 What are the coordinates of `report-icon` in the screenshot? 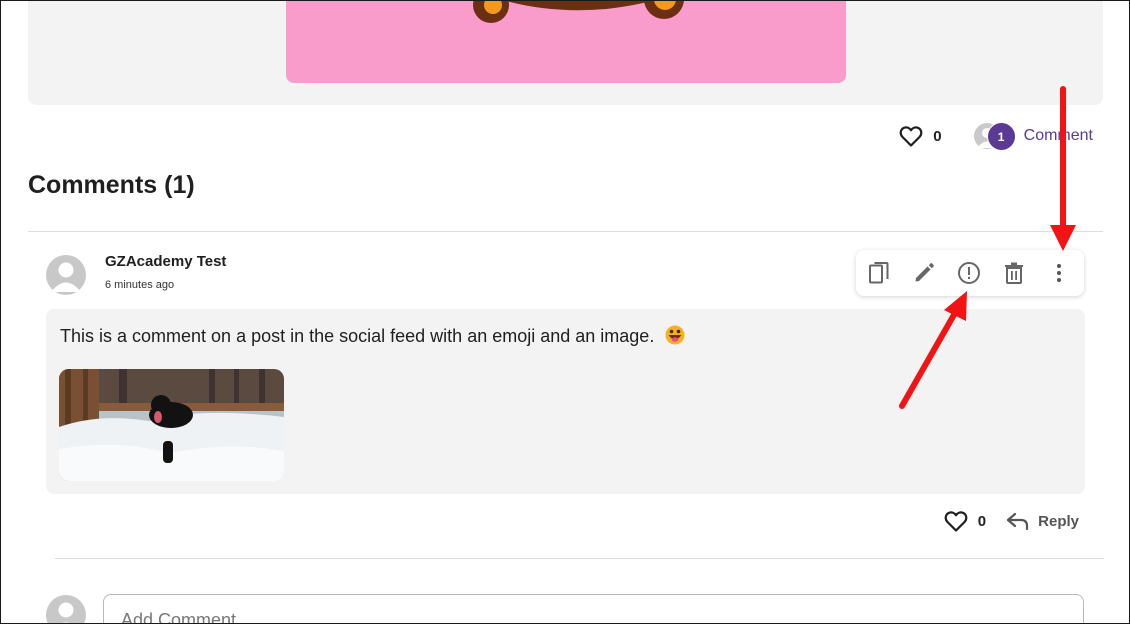 It's located at (968, 273).